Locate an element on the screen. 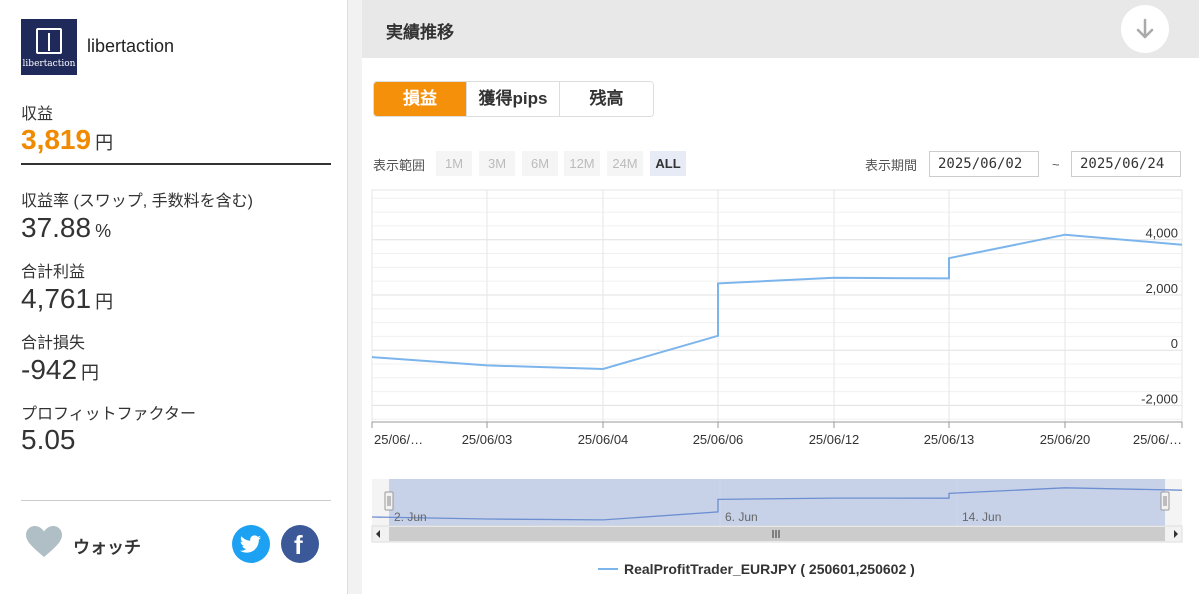  watch-button-label: ウォッチ is located at coordinates (107, 545).